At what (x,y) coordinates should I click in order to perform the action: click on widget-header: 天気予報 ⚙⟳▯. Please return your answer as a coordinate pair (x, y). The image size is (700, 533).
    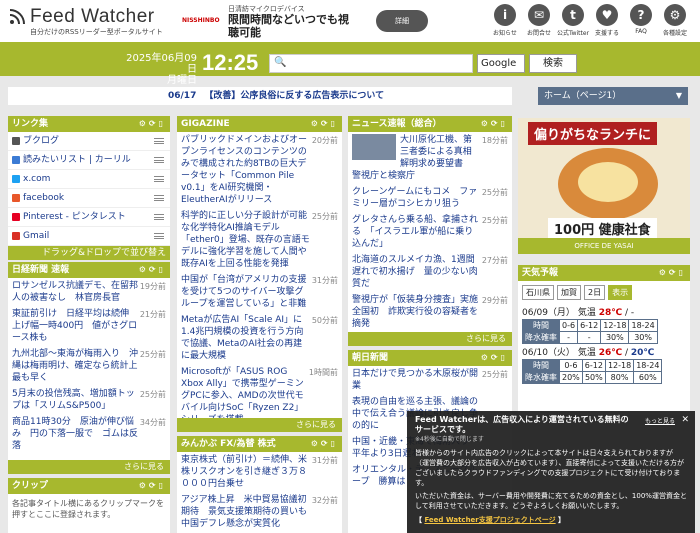
    Looking at the image, I should click on (604, 273).